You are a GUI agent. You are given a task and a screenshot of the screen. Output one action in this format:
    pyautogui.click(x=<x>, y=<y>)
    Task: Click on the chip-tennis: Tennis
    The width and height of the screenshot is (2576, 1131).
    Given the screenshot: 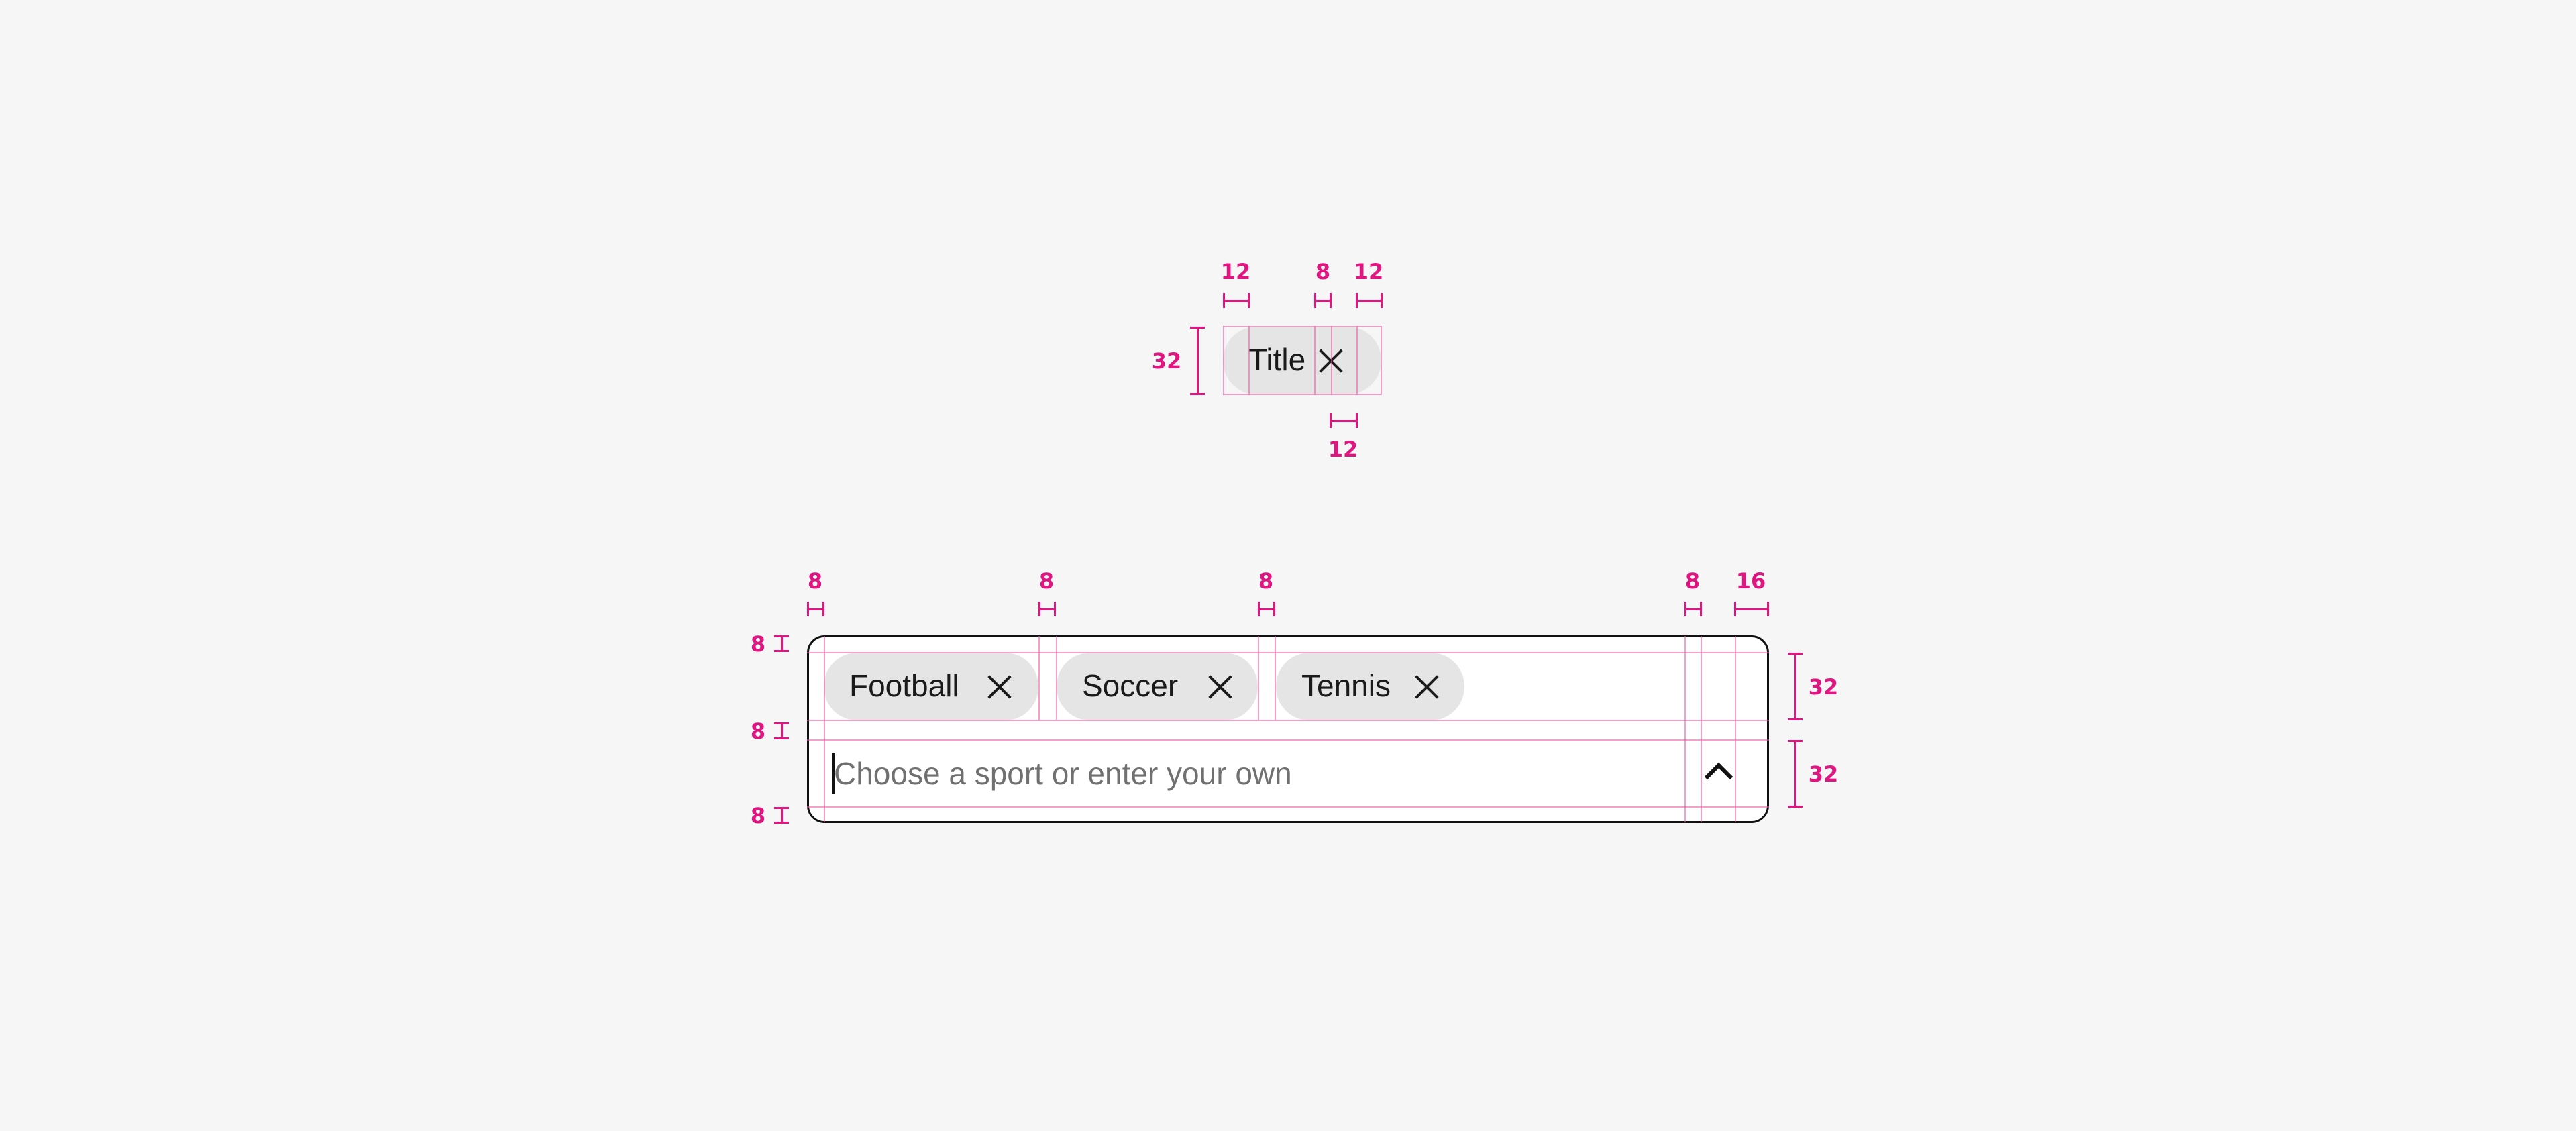 What is the action you would take?
    pyautogui.click(x=1370, y=687)
    